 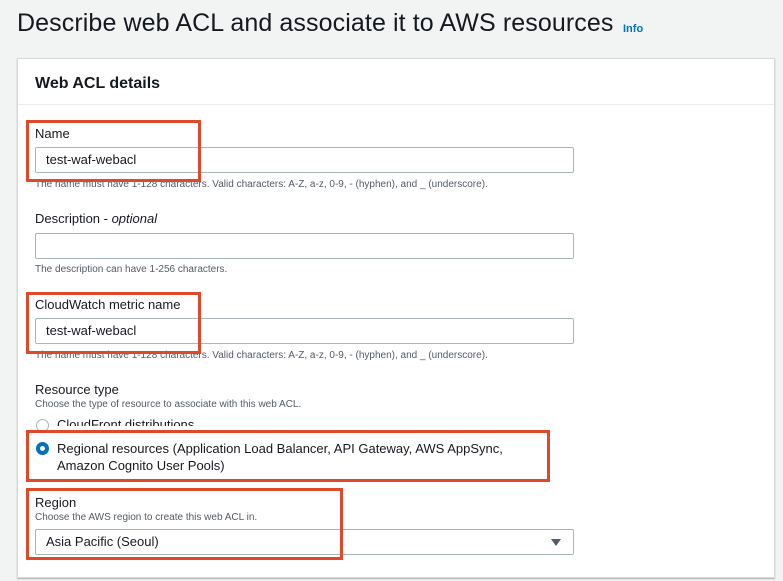 What do you see at coordinates (98, 83) in the screenshot?
I see `panel-title: Web ACL details` at bounding box center [98, 83].